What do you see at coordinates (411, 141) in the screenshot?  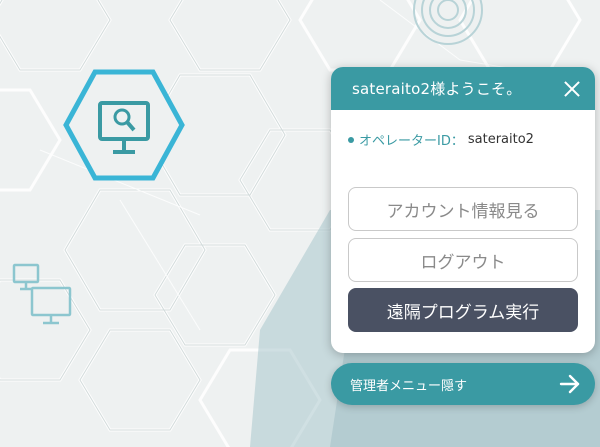 I see `operator-id-label: オペレーターID：` at bounding box center [411, 141].